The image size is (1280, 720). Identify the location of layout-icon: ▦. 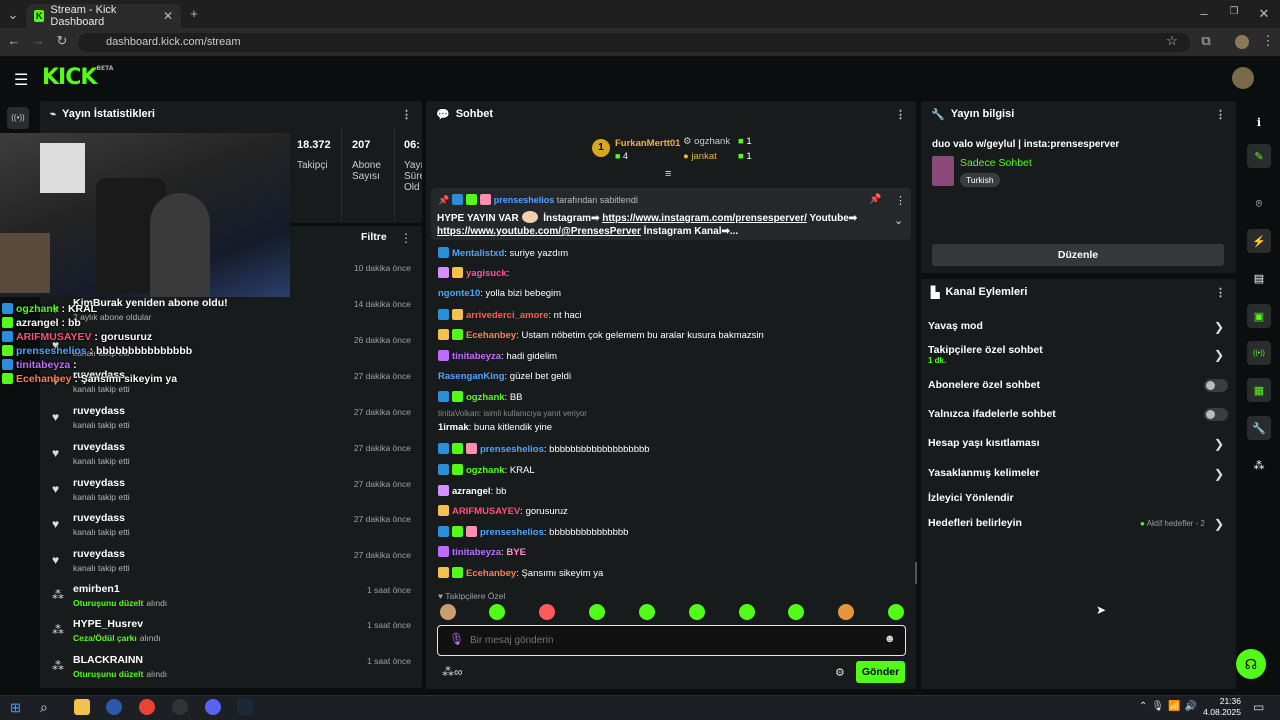
(1259, 390).